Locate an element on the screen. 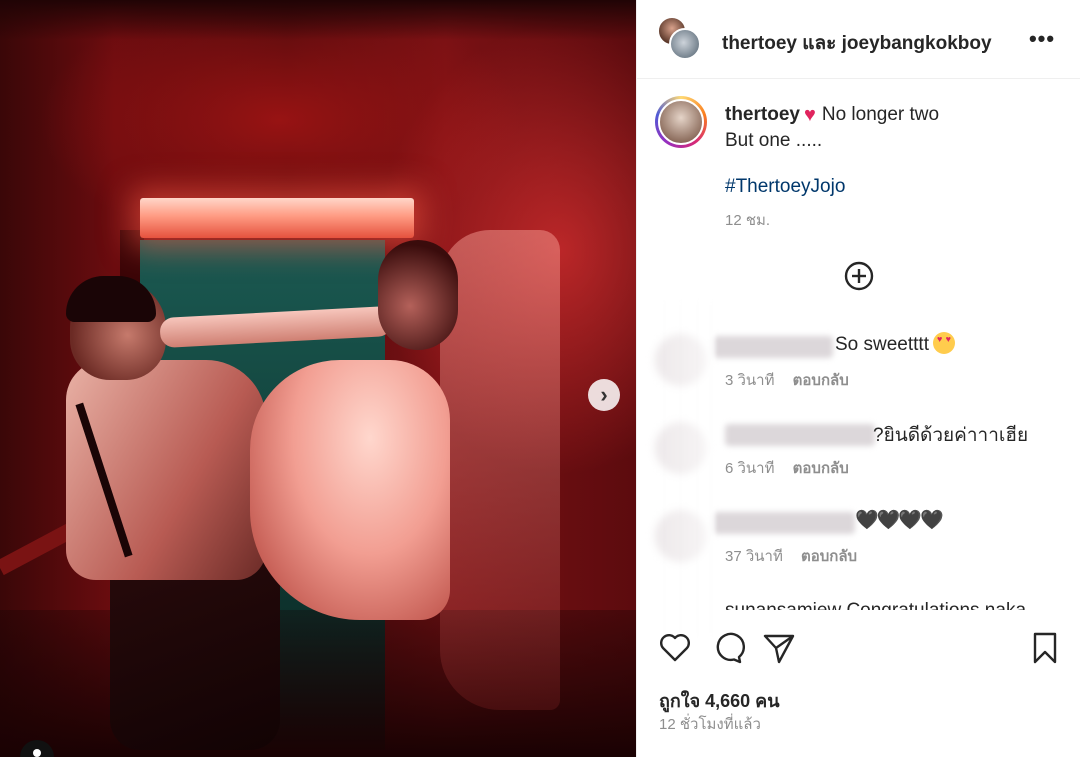  photo-veil is located at coordinates (500, 470).